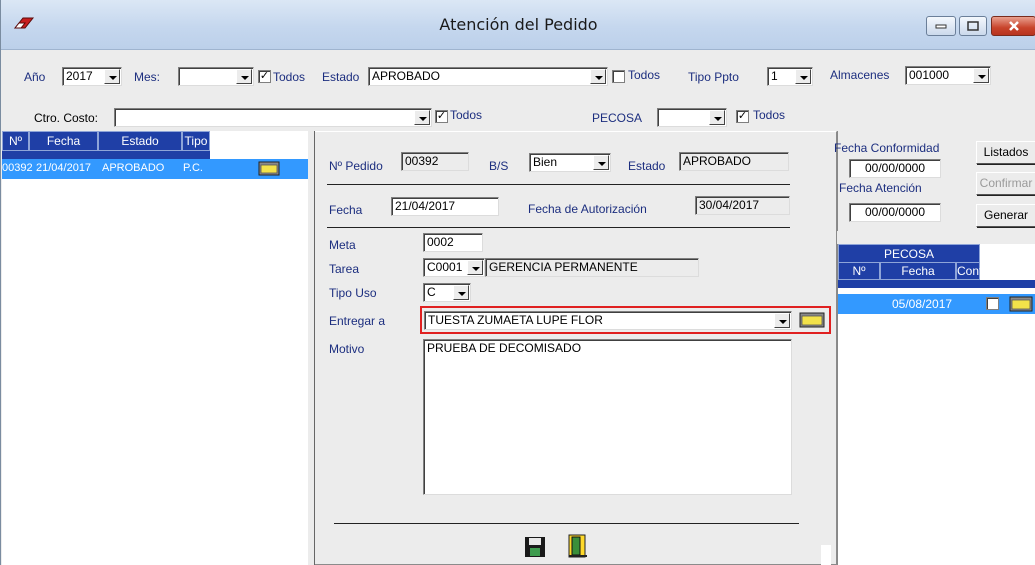 This screenshot has height=565, width=1035. I want to click on anio-select: 2017, so click(92, 76).